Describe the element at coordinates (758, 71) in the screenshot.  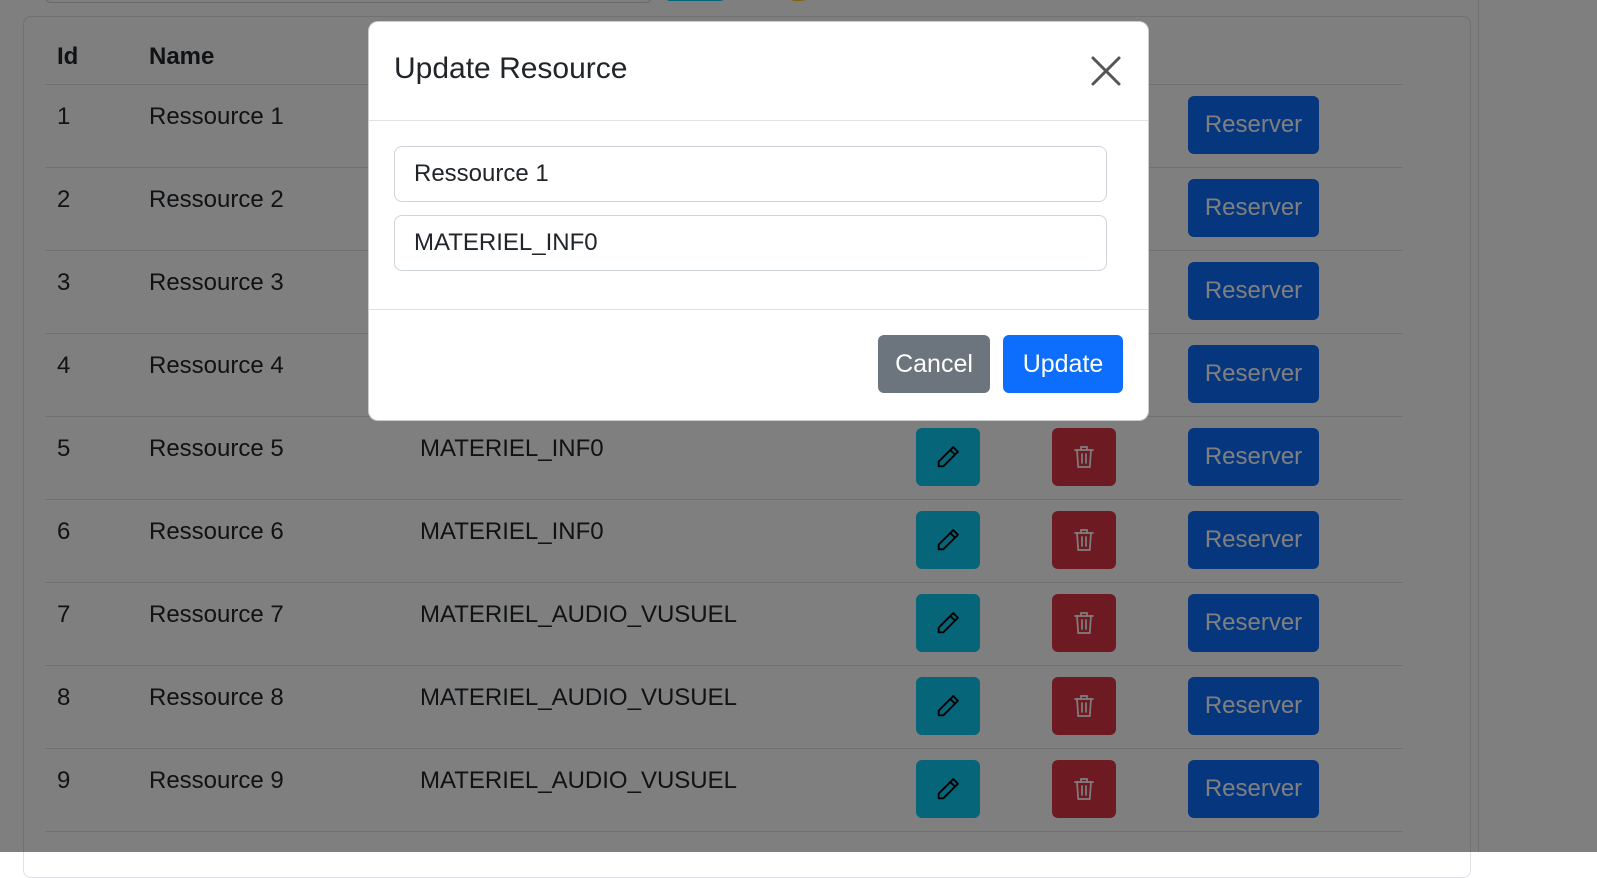
I see `modal-header: Update Resource` at that location.